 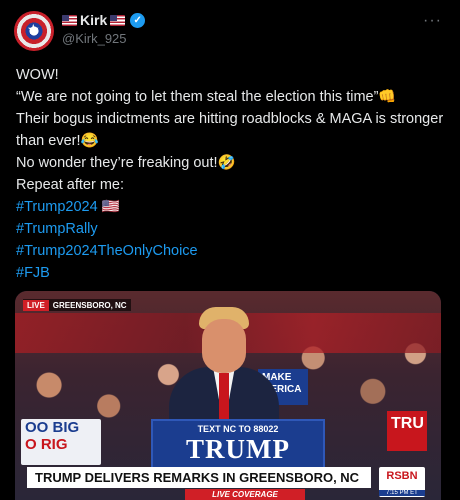 I want to click on display-name: Kirk, so click(x=93, y=20).